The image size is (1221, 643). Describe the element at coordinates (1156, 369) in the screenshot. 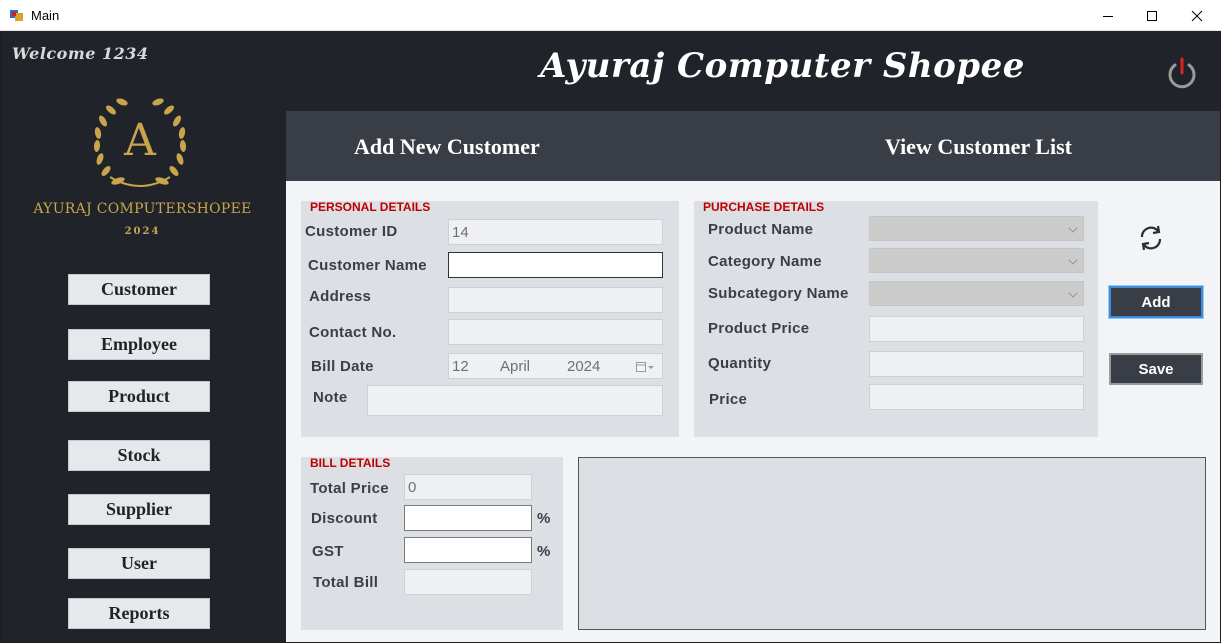

I see `save-button: Save` at that location.